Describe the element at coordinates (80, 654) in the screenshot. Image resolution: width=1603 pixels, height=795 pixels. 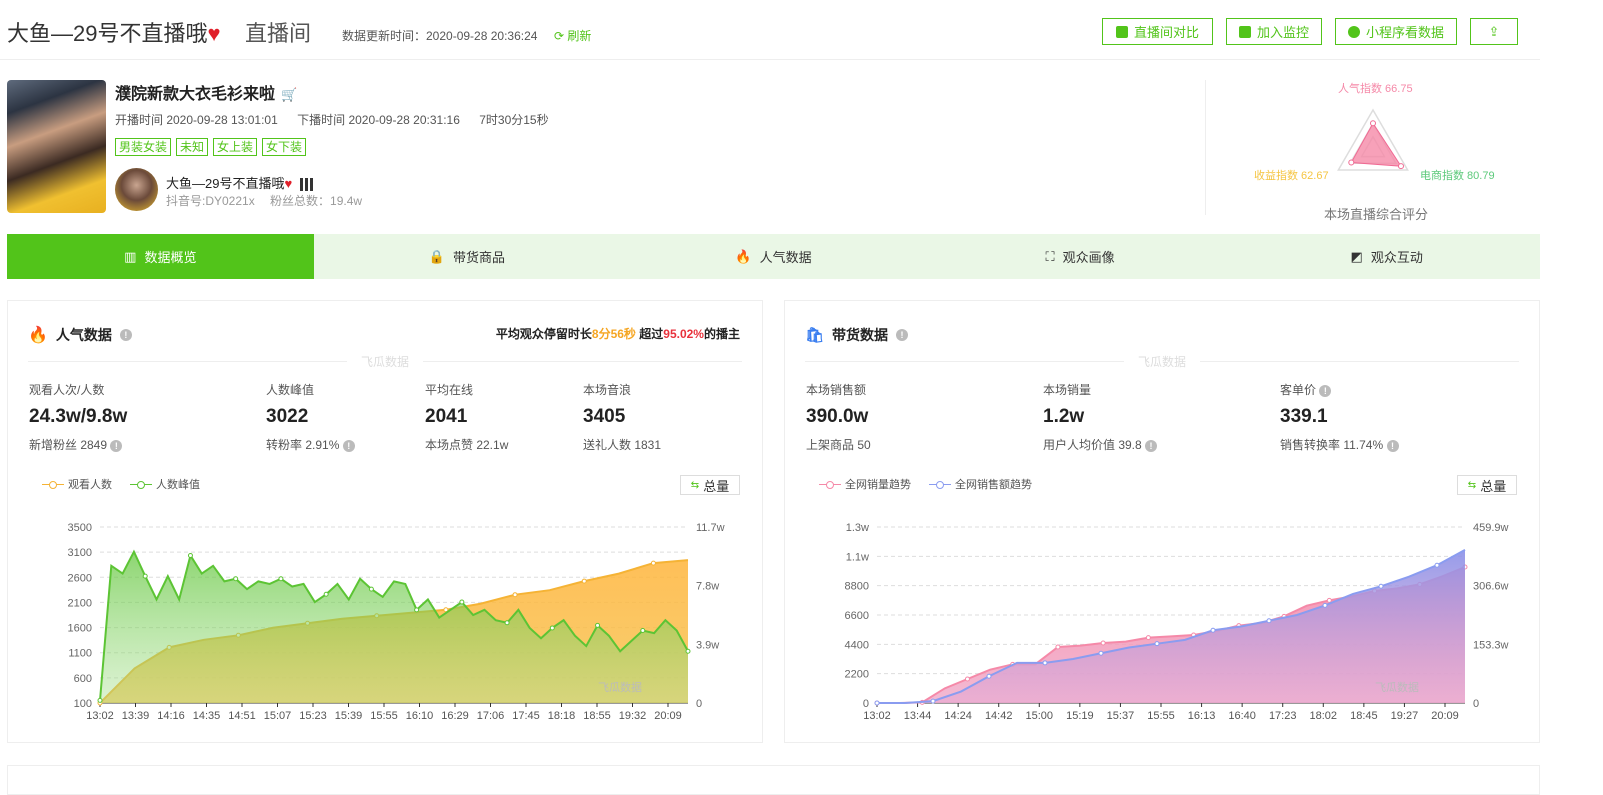
I see `y-left-tick: 1100` at that location.